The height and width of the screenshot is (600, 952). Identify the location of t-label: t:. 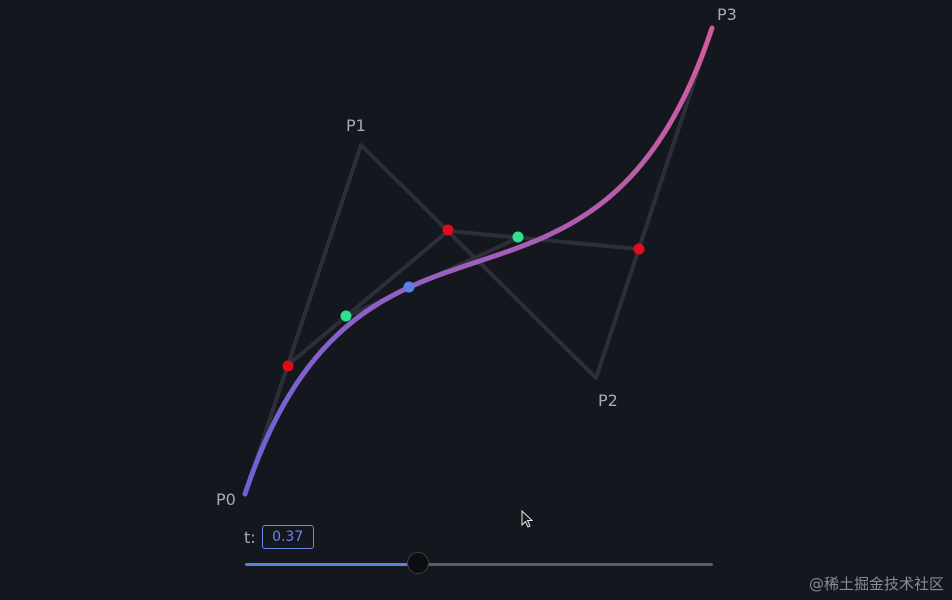
(250, 537).